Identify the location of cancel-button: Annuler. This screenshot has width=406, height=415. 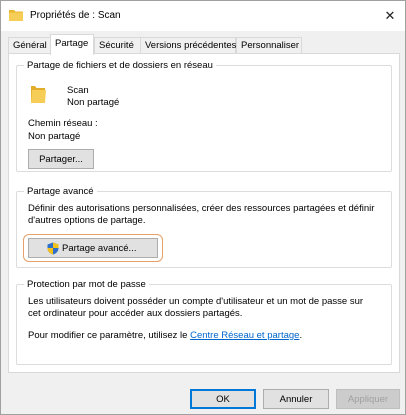
(296, 399).